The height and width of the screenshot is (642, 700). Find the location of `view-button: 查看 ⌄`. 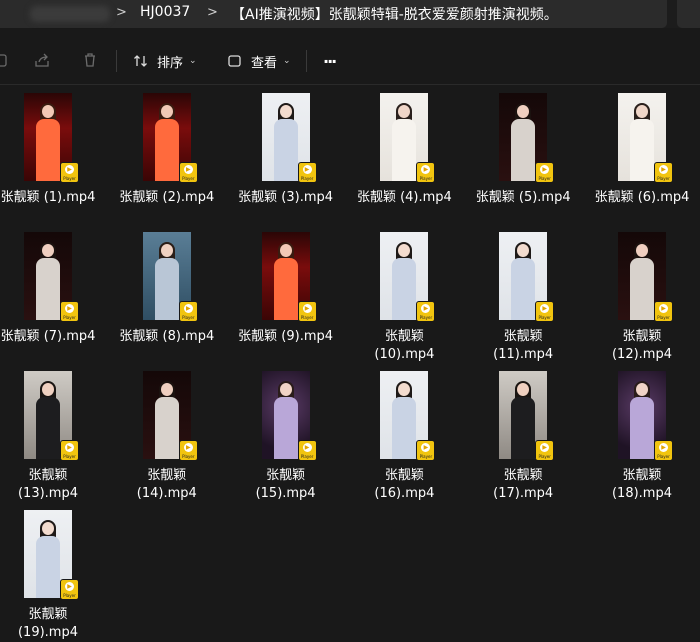

view-button: 查看 ⌄ is located at coordinates (259, 61).